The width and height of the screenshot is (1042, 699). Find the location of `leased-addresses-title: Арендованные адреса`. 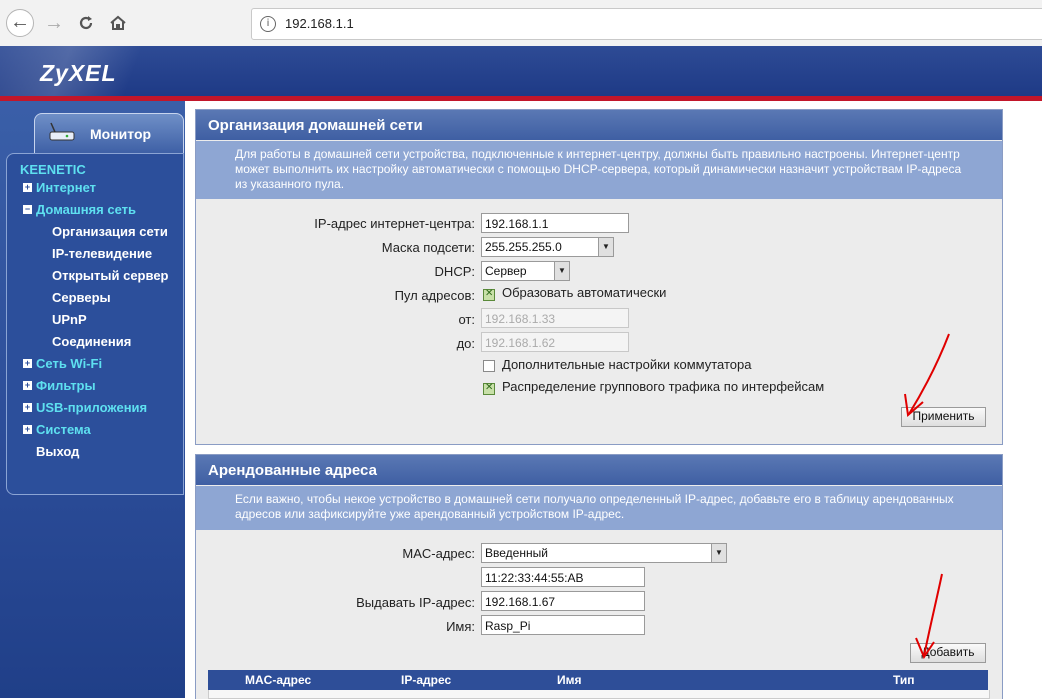

leased-addresses-title: Арендованные адреса is located at coordinates (292, 470).